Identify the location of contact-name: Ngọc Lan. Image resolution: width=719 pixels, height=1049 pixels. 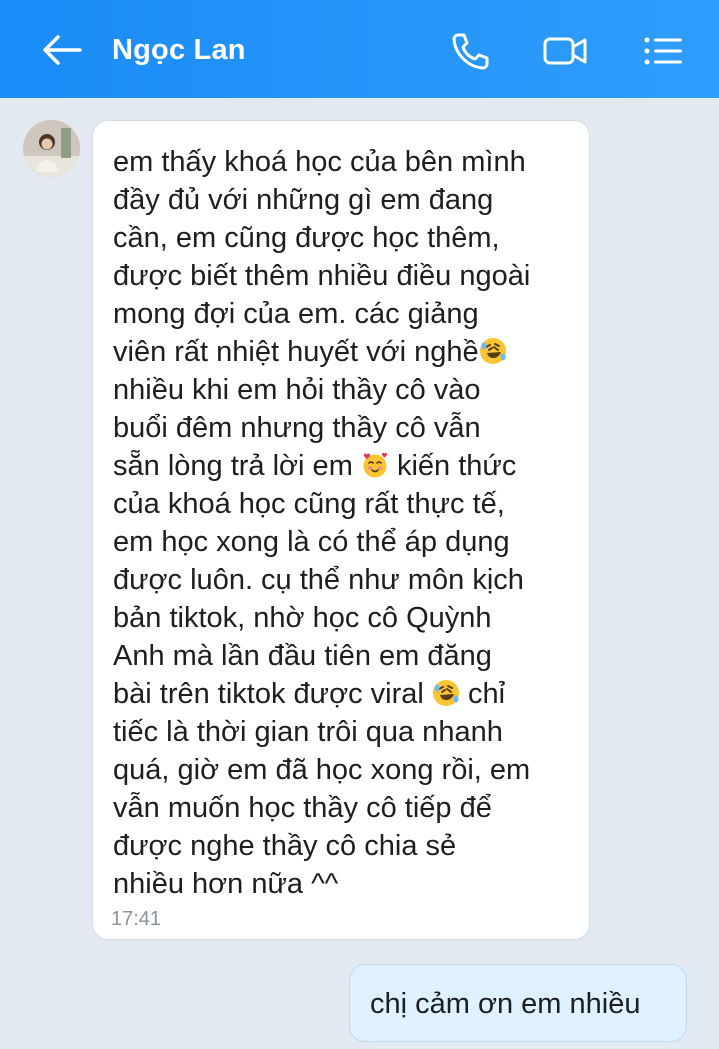
(179, 50).